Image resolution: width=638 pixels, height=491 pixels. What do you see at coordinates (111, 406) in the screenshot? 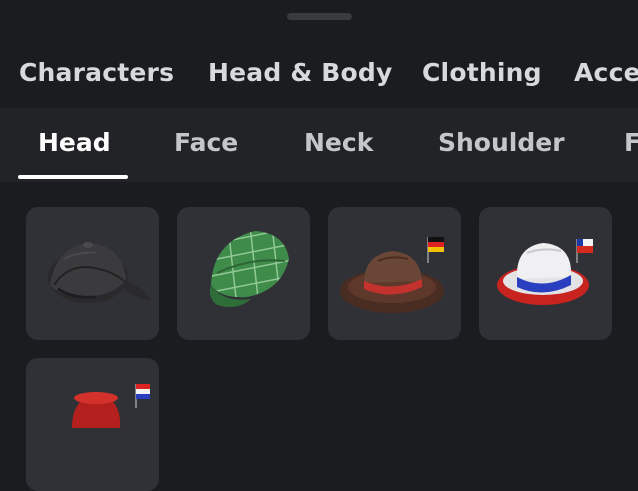
I see `red-hat-flag-icon` at bounding box center [111, 406].